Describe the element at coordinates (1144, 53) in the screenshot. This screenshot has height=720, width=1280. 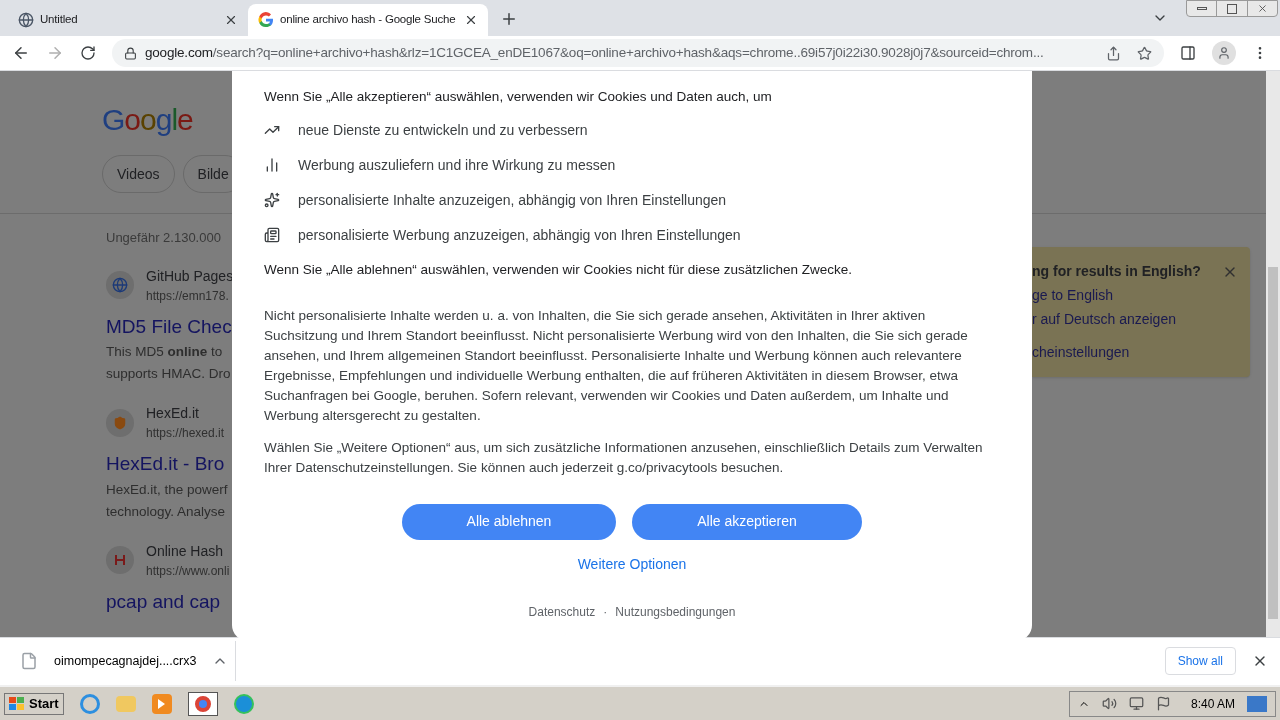
I see `bookmark-icon` at that location.